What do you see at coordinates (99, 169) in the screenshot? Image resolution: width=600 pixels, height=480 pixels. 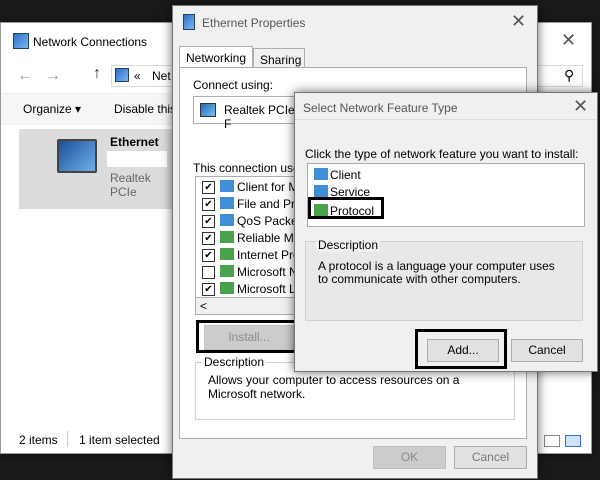 I see `ethernet-connection-item: Ethernet Realtek PCIe` at bounding box center [99, 169].